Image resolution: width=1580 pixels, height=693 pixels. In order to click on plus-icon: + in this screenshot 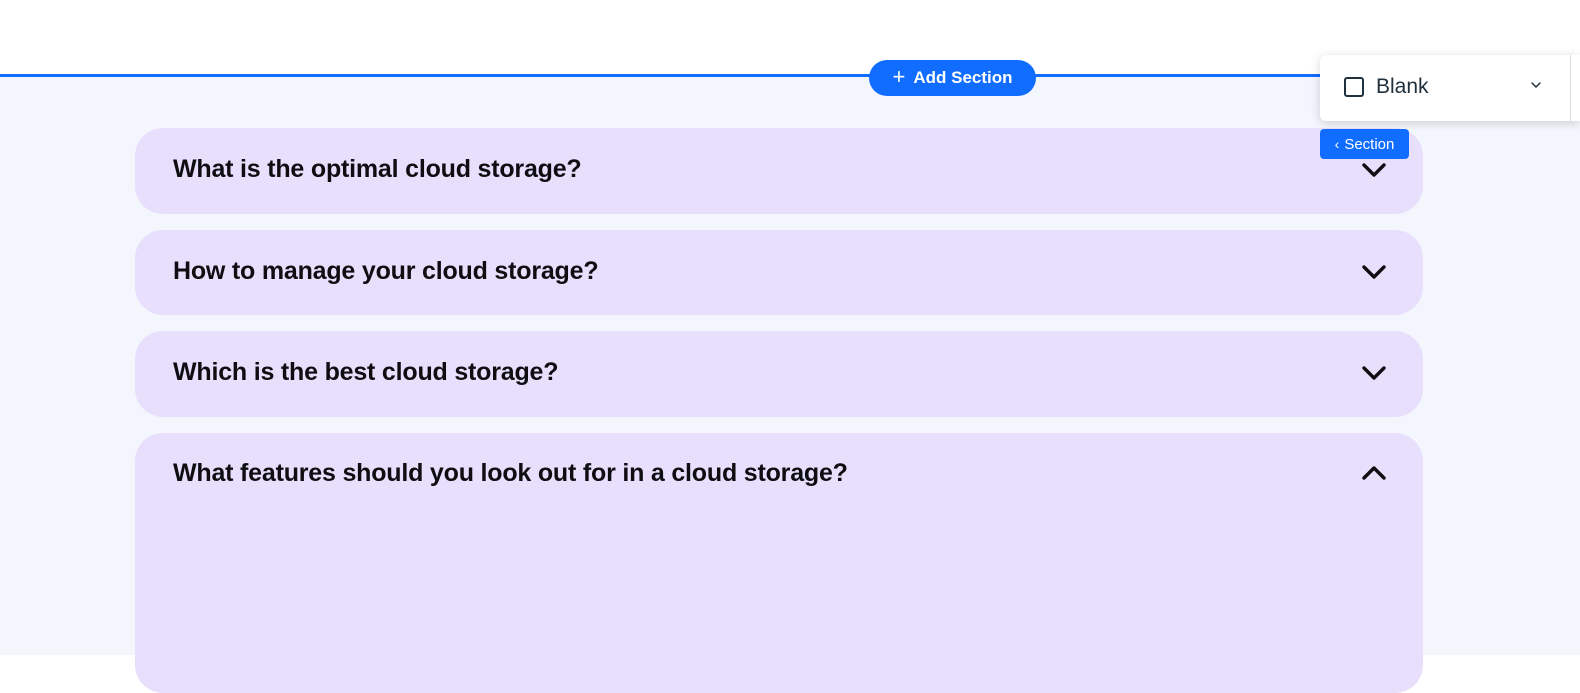, I will do `click(899, 76)`.